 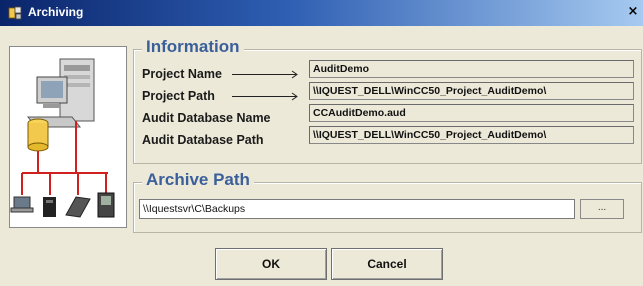 I want to click on audit-database-path-field: \\IQUEST_DELL\WinCC50_Project_AuditDemo\, so click(x=471, y=135).